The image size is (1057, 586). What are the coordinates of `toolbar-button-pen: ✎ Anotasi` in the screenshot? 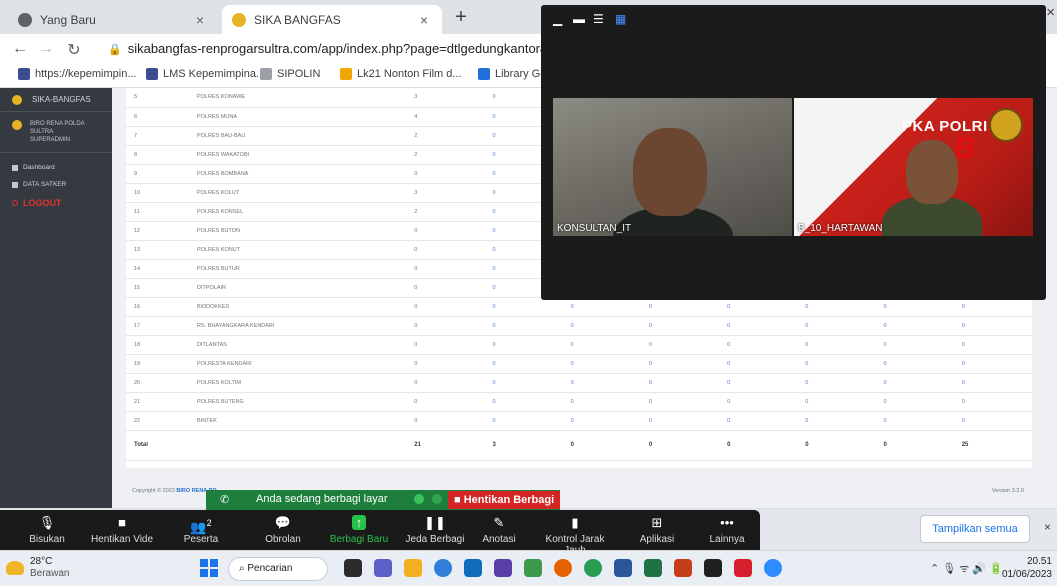 It's located at (499, 531).